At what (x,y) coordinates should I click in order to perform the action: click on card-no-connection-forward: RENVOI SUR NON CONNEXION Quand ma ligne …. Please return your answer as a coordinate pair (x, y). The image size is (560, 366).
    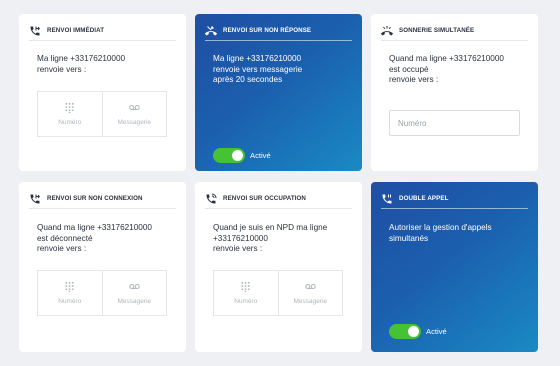
    Looking at the image, I should click on (102, 267).